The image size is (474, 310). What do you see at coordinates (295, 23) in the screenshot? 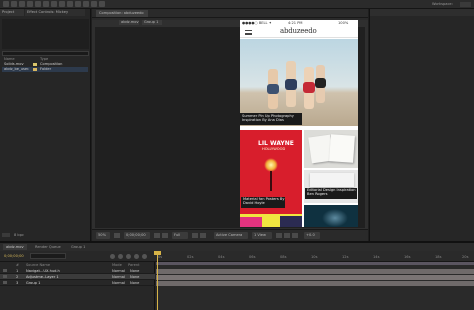
I see `clock-text: 4:21 PM` at bounding box center [295, 23].